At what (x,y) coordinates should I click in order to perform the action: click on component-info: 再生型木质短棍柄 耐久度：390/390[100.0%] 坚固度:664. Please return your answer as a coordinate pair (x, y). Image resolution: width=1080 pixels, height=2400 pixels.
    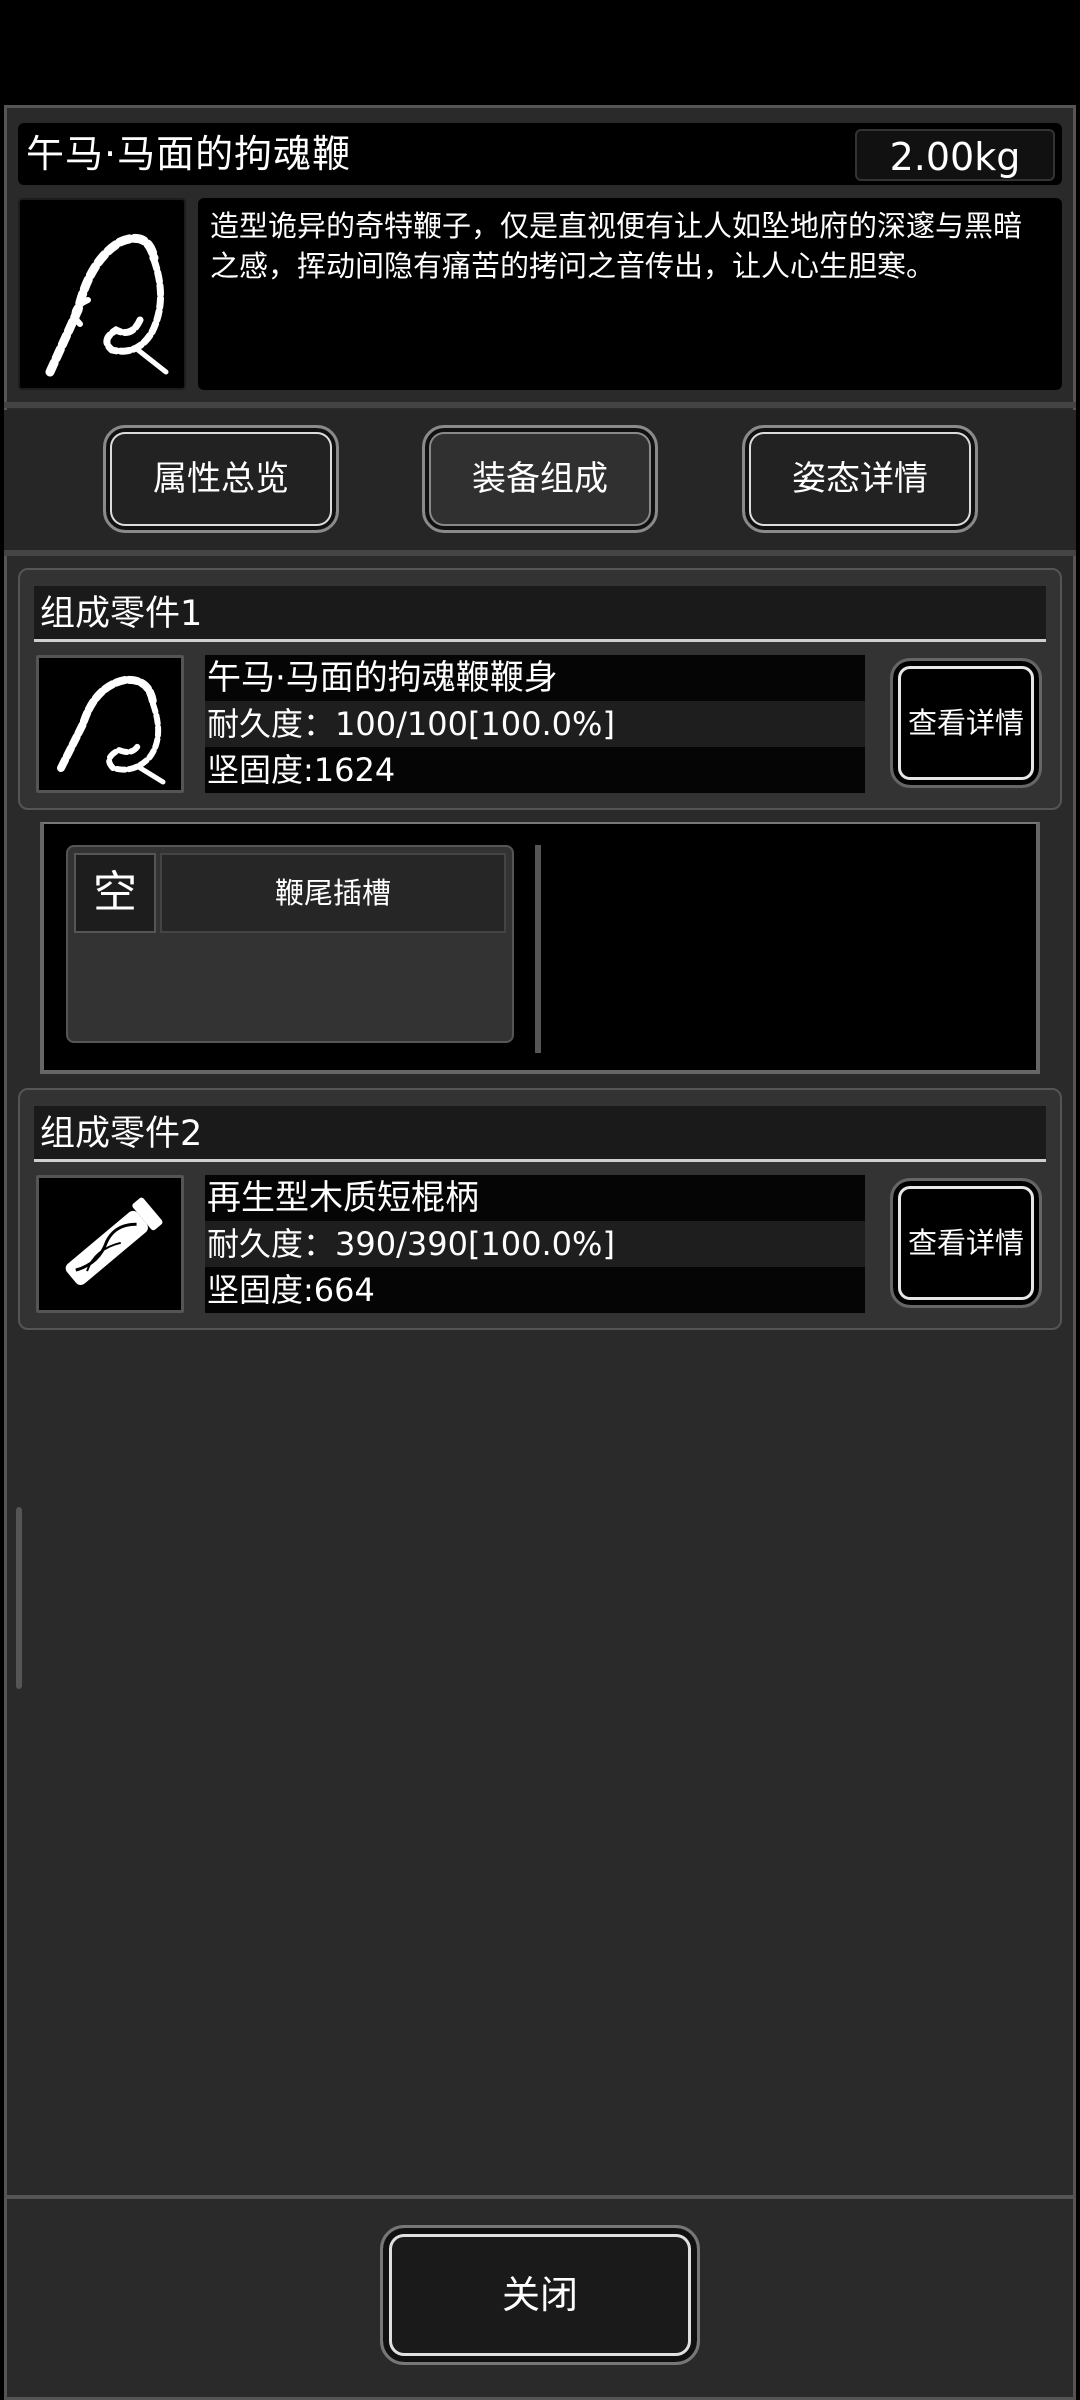
    Looking at the image, I should click on (535, 1244).